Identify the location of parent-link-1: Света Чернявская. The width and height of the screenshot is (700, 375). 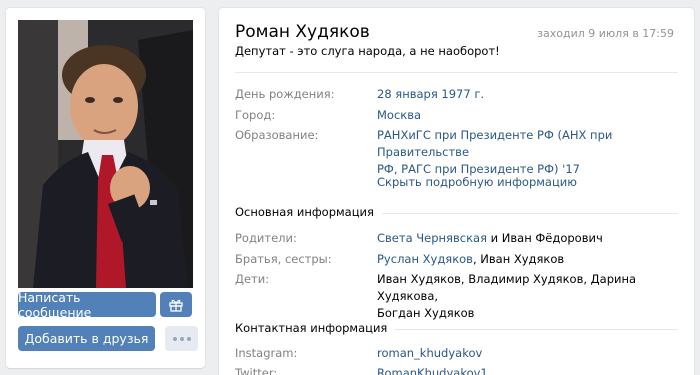
(432, 238).